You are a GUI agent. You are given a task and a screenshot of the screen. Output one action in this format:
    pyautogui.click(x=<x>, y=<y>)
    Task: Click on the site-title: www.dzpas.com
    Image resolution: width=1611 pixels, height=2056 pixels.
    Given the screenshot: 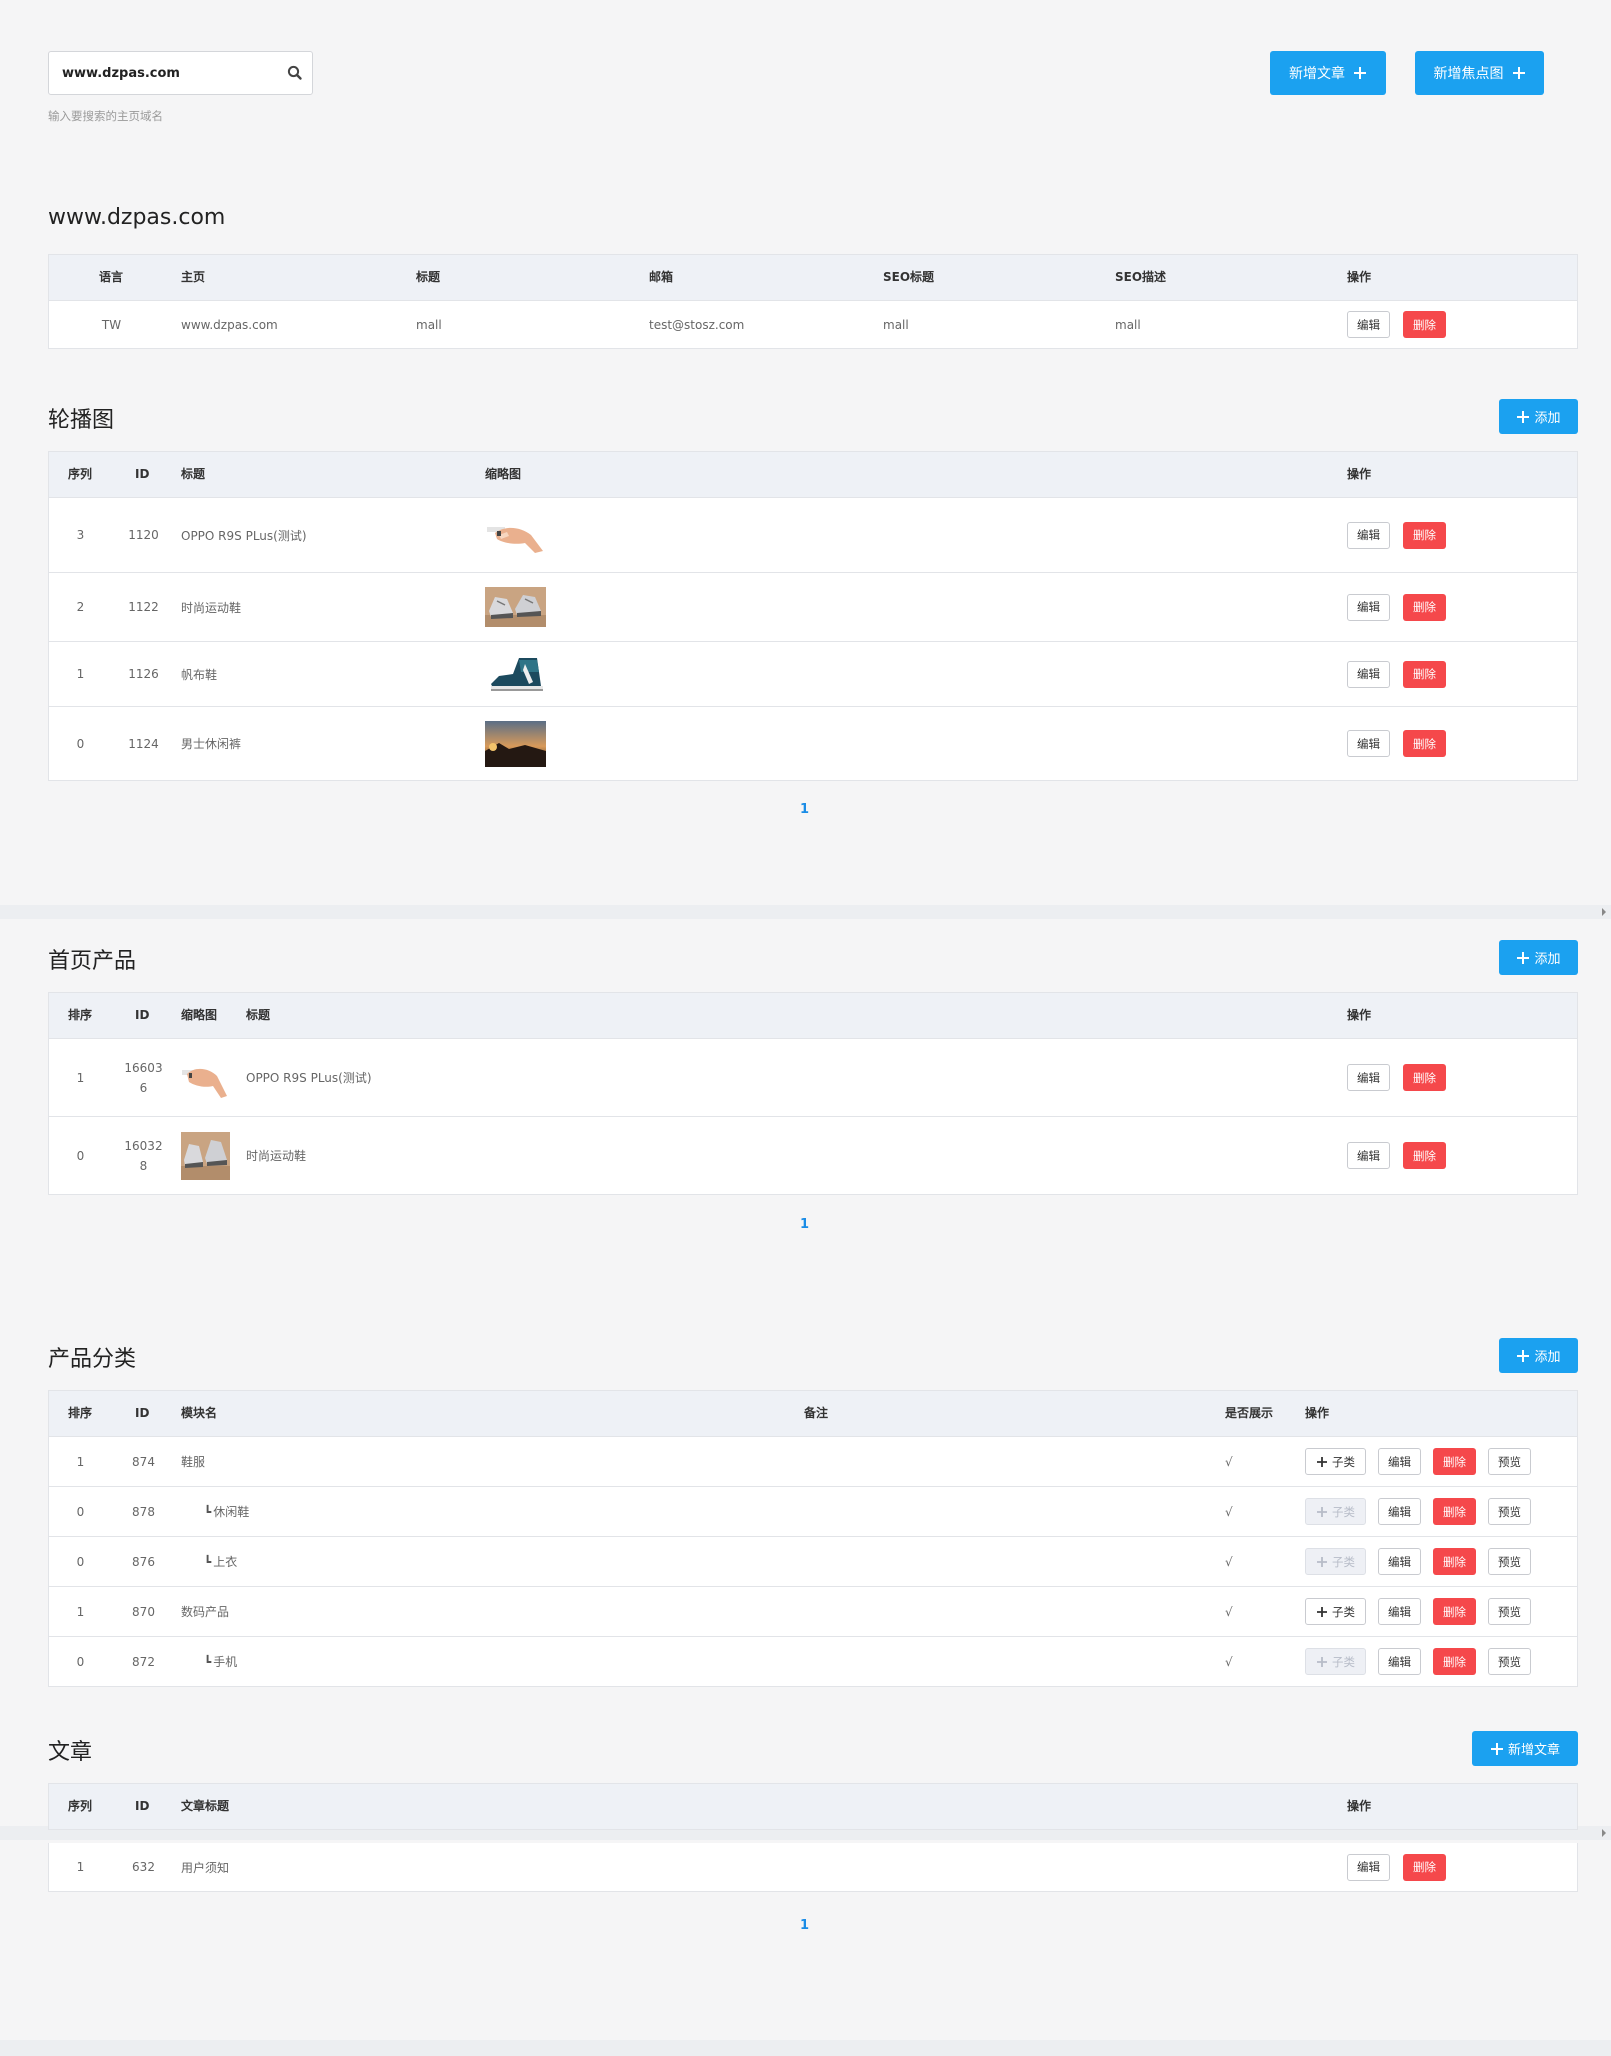 What is the action you would take?
    pyautogui.click(x=137, y=217)
    